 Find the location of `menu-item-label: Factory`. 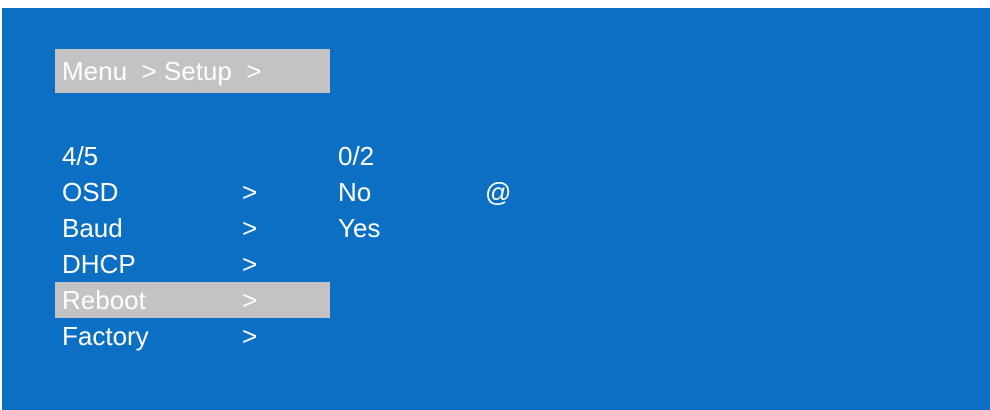

menu-item-label: Factory is located at coordinates (105, 336).